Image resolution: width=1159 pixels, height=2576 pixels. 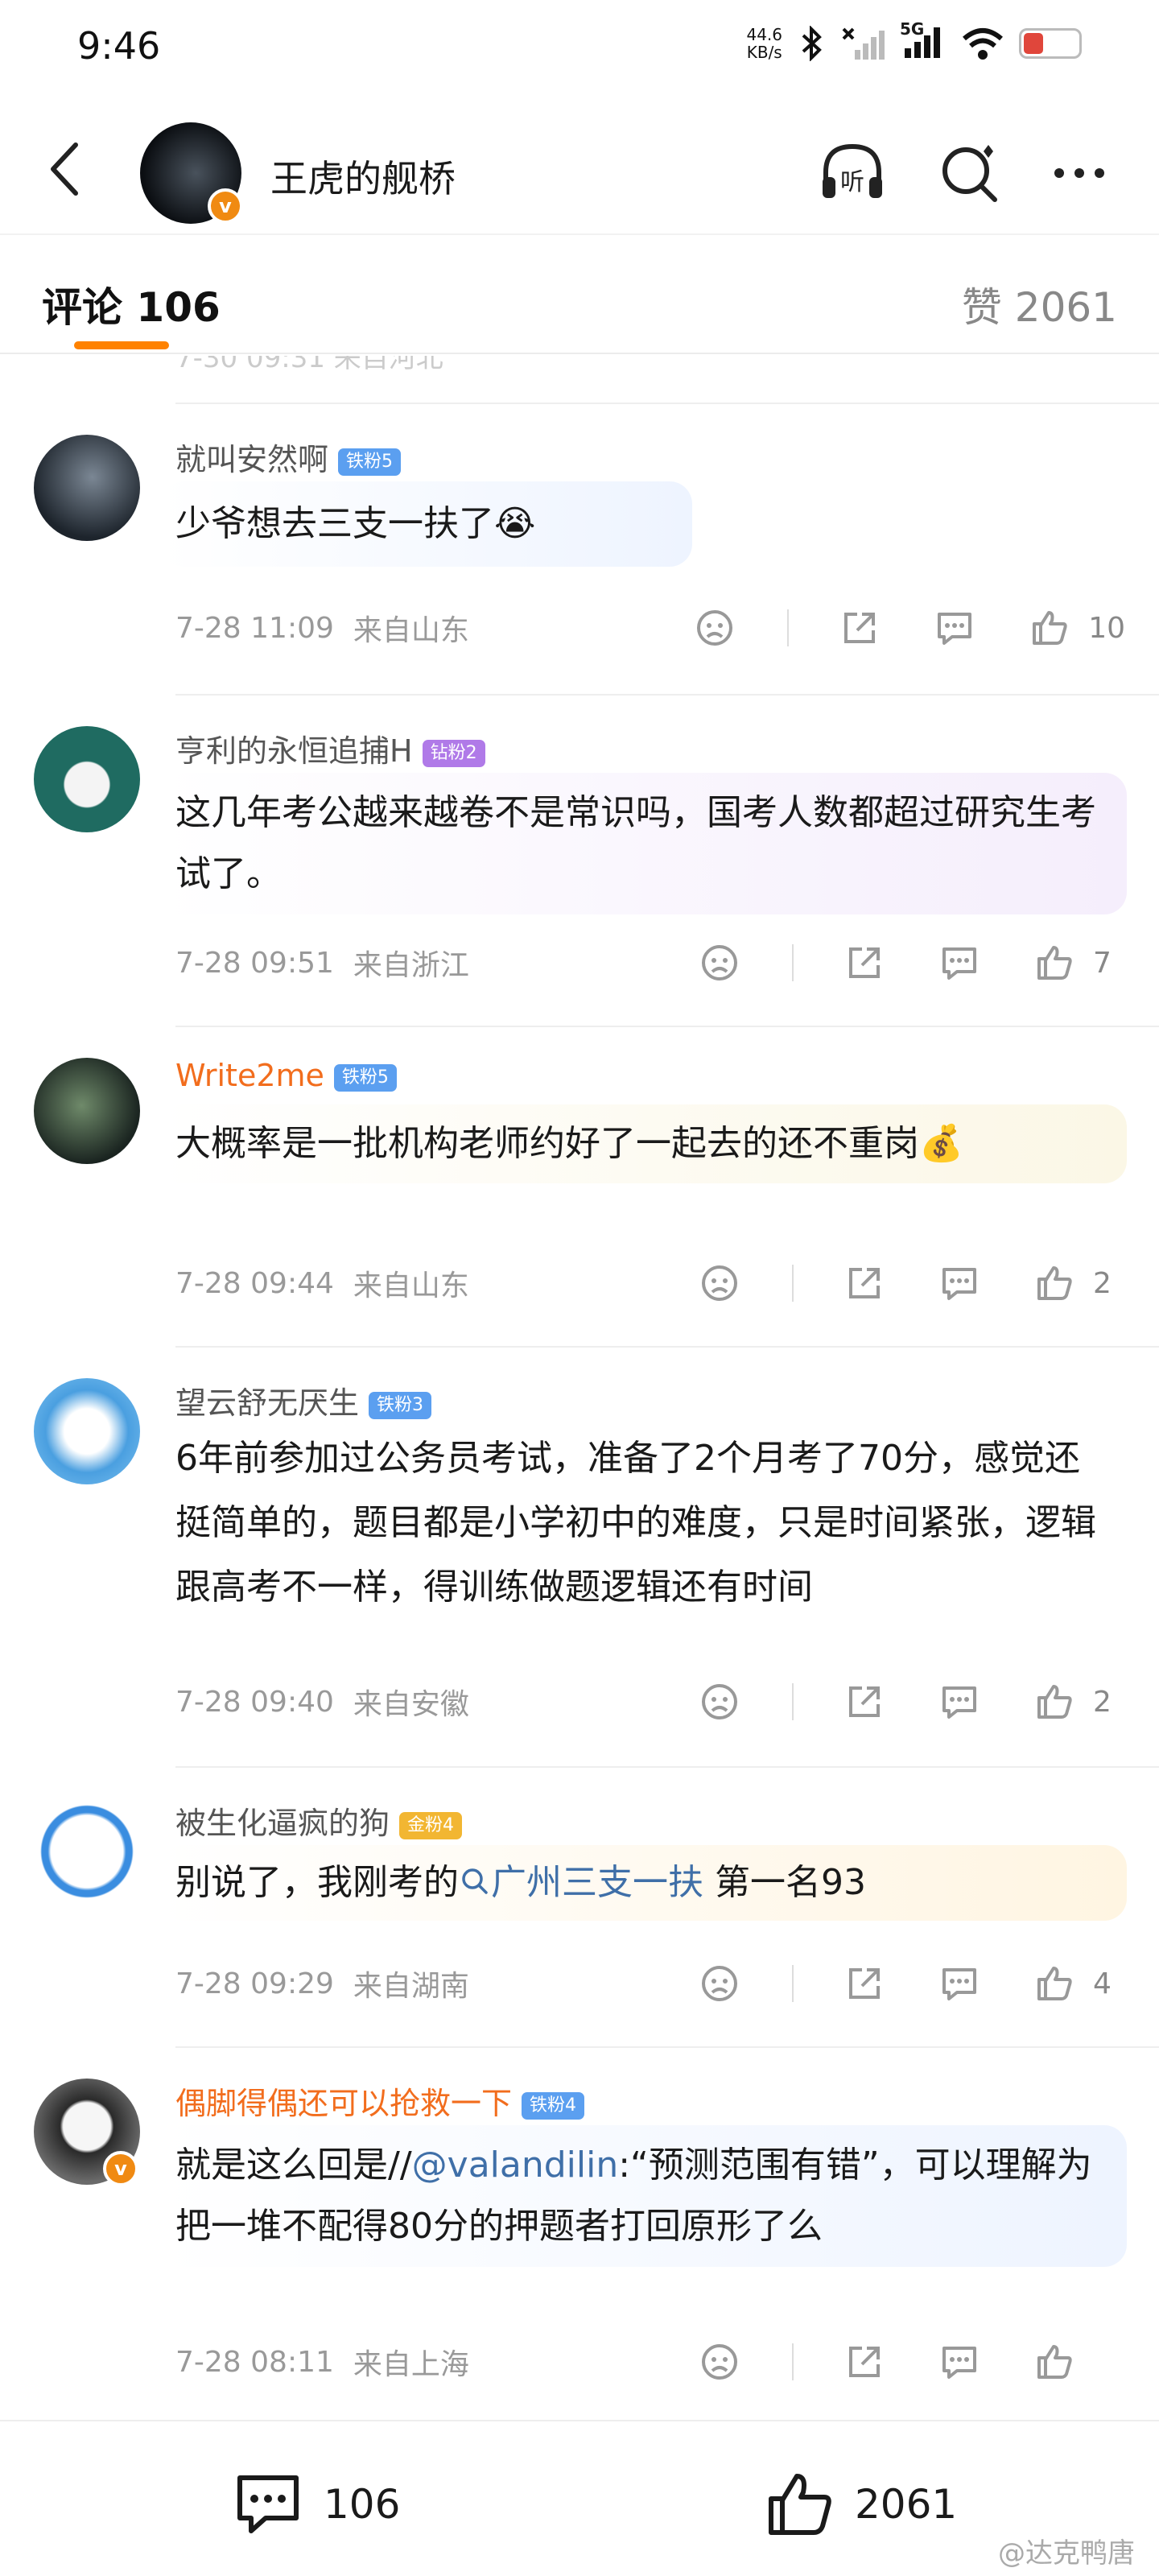 What do you see at coordinates (914, 41) in the screenshot?
I see `status-icons: 44.6 KB/s 5G 7` at bounding box center [914, 41].